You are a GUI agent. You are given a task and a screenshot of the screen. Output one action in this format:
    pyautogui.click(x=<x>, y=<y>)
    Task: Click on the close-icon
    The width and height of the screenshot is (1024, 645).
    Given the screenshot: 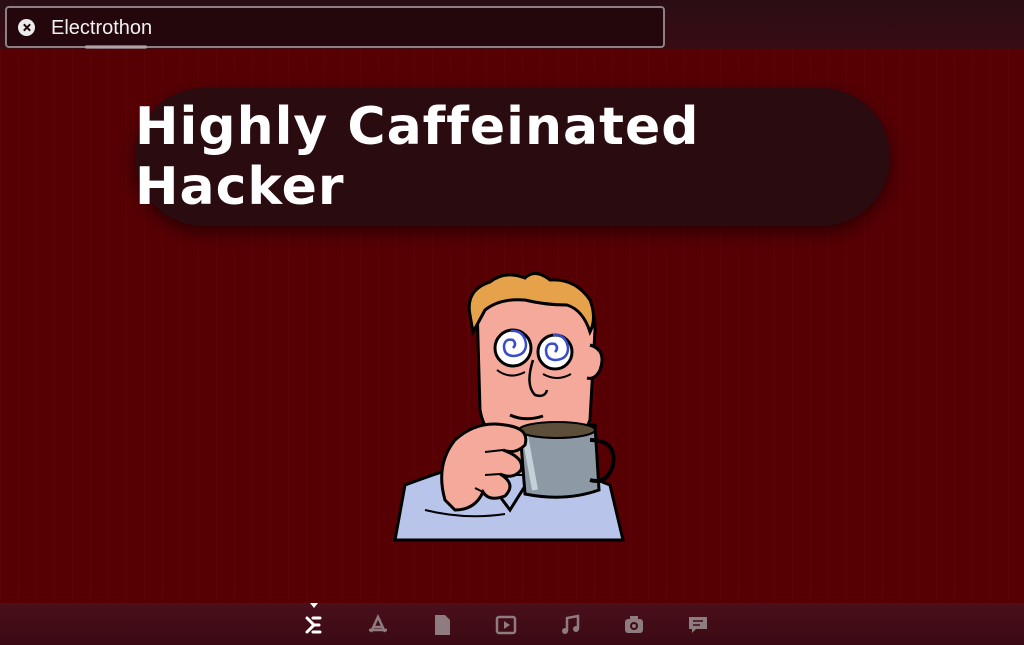 What is the action you would take?
    pyautogui.click(x=26, y=27)
    